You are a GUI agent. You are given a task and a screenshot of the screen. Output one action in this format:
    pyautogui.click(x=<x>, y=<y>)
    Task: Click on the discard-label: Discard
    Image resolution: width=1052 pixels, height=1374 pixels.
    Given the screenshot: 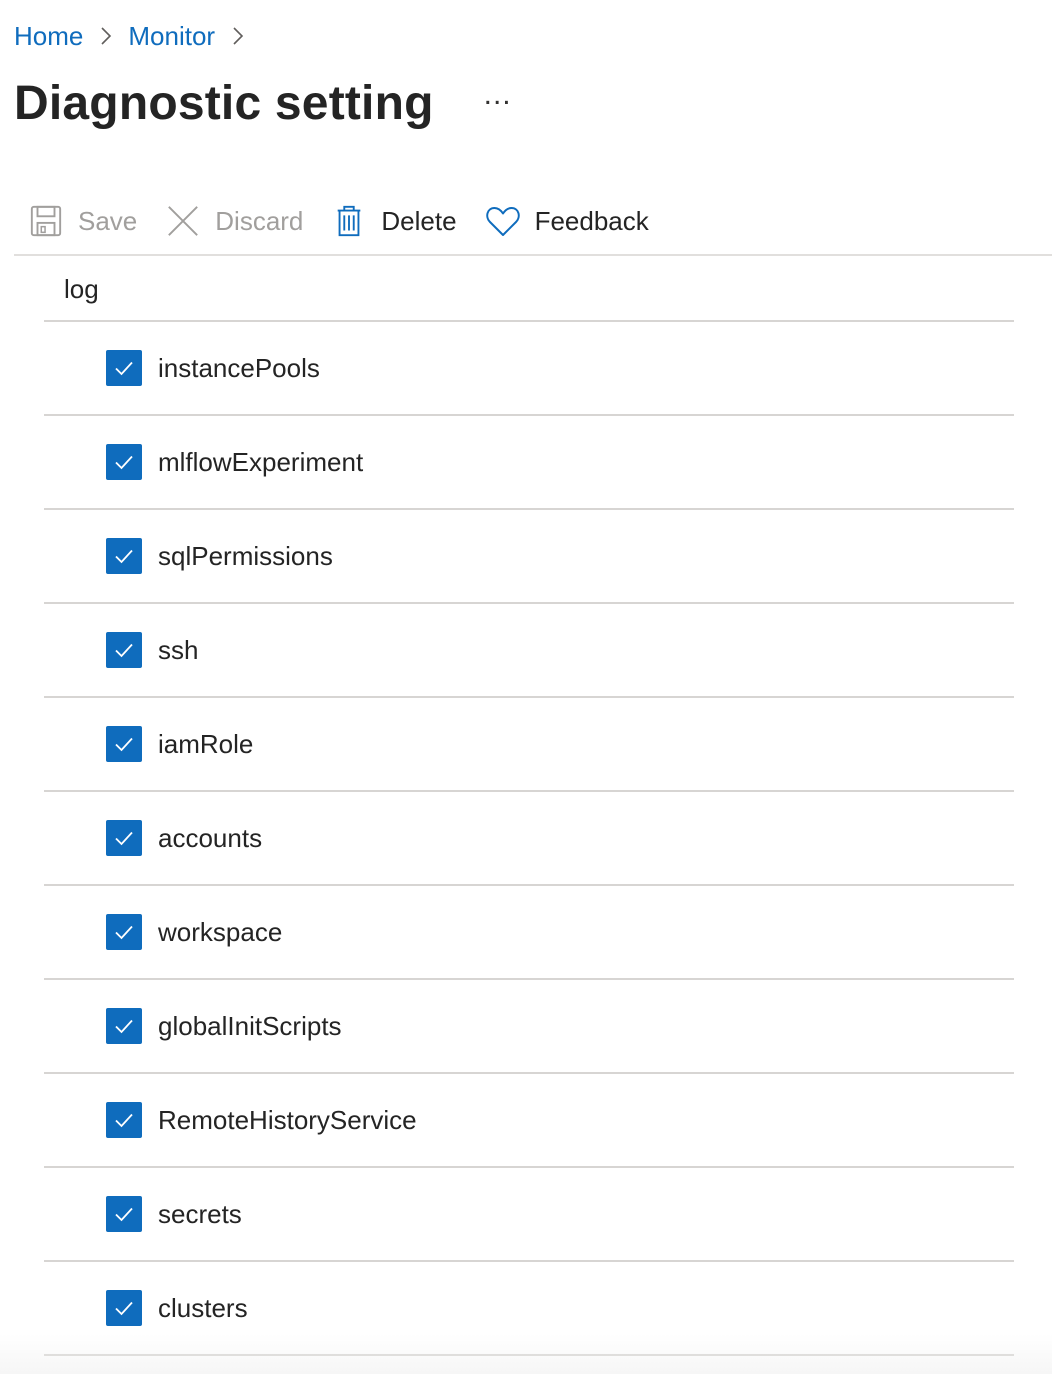 What is the action you would take?
    pyautogui.click(x=259, y=220)
    